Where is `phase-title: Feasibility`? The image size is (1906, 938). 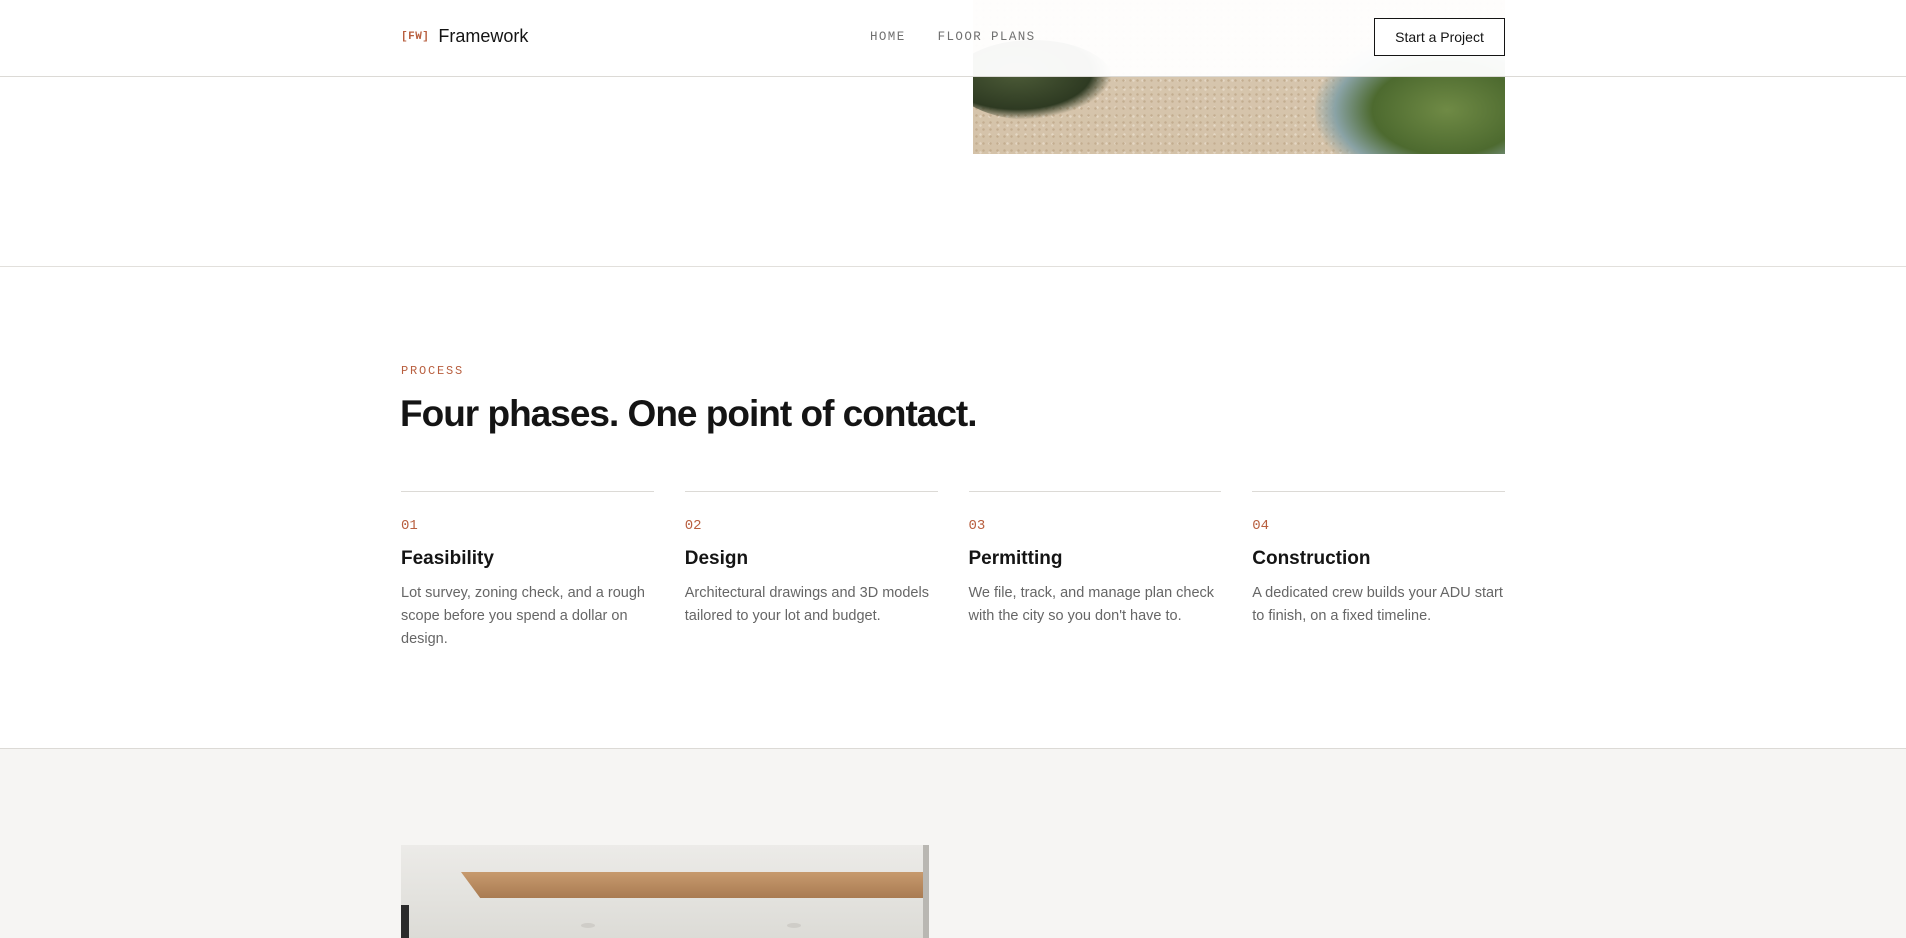 phase-title: Feasibility is located at coordinates (447, 558).